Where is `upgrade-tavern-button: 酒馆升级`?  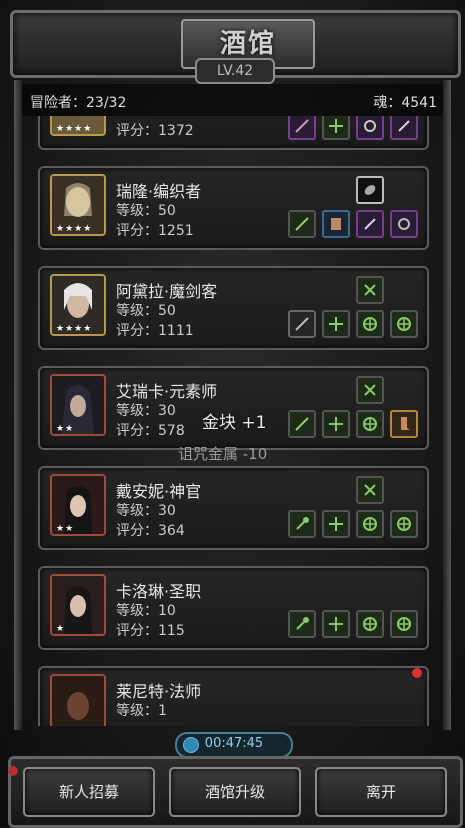
upgrade-tavern-button: 酒馆升级 is located at coordinates (235, 792).